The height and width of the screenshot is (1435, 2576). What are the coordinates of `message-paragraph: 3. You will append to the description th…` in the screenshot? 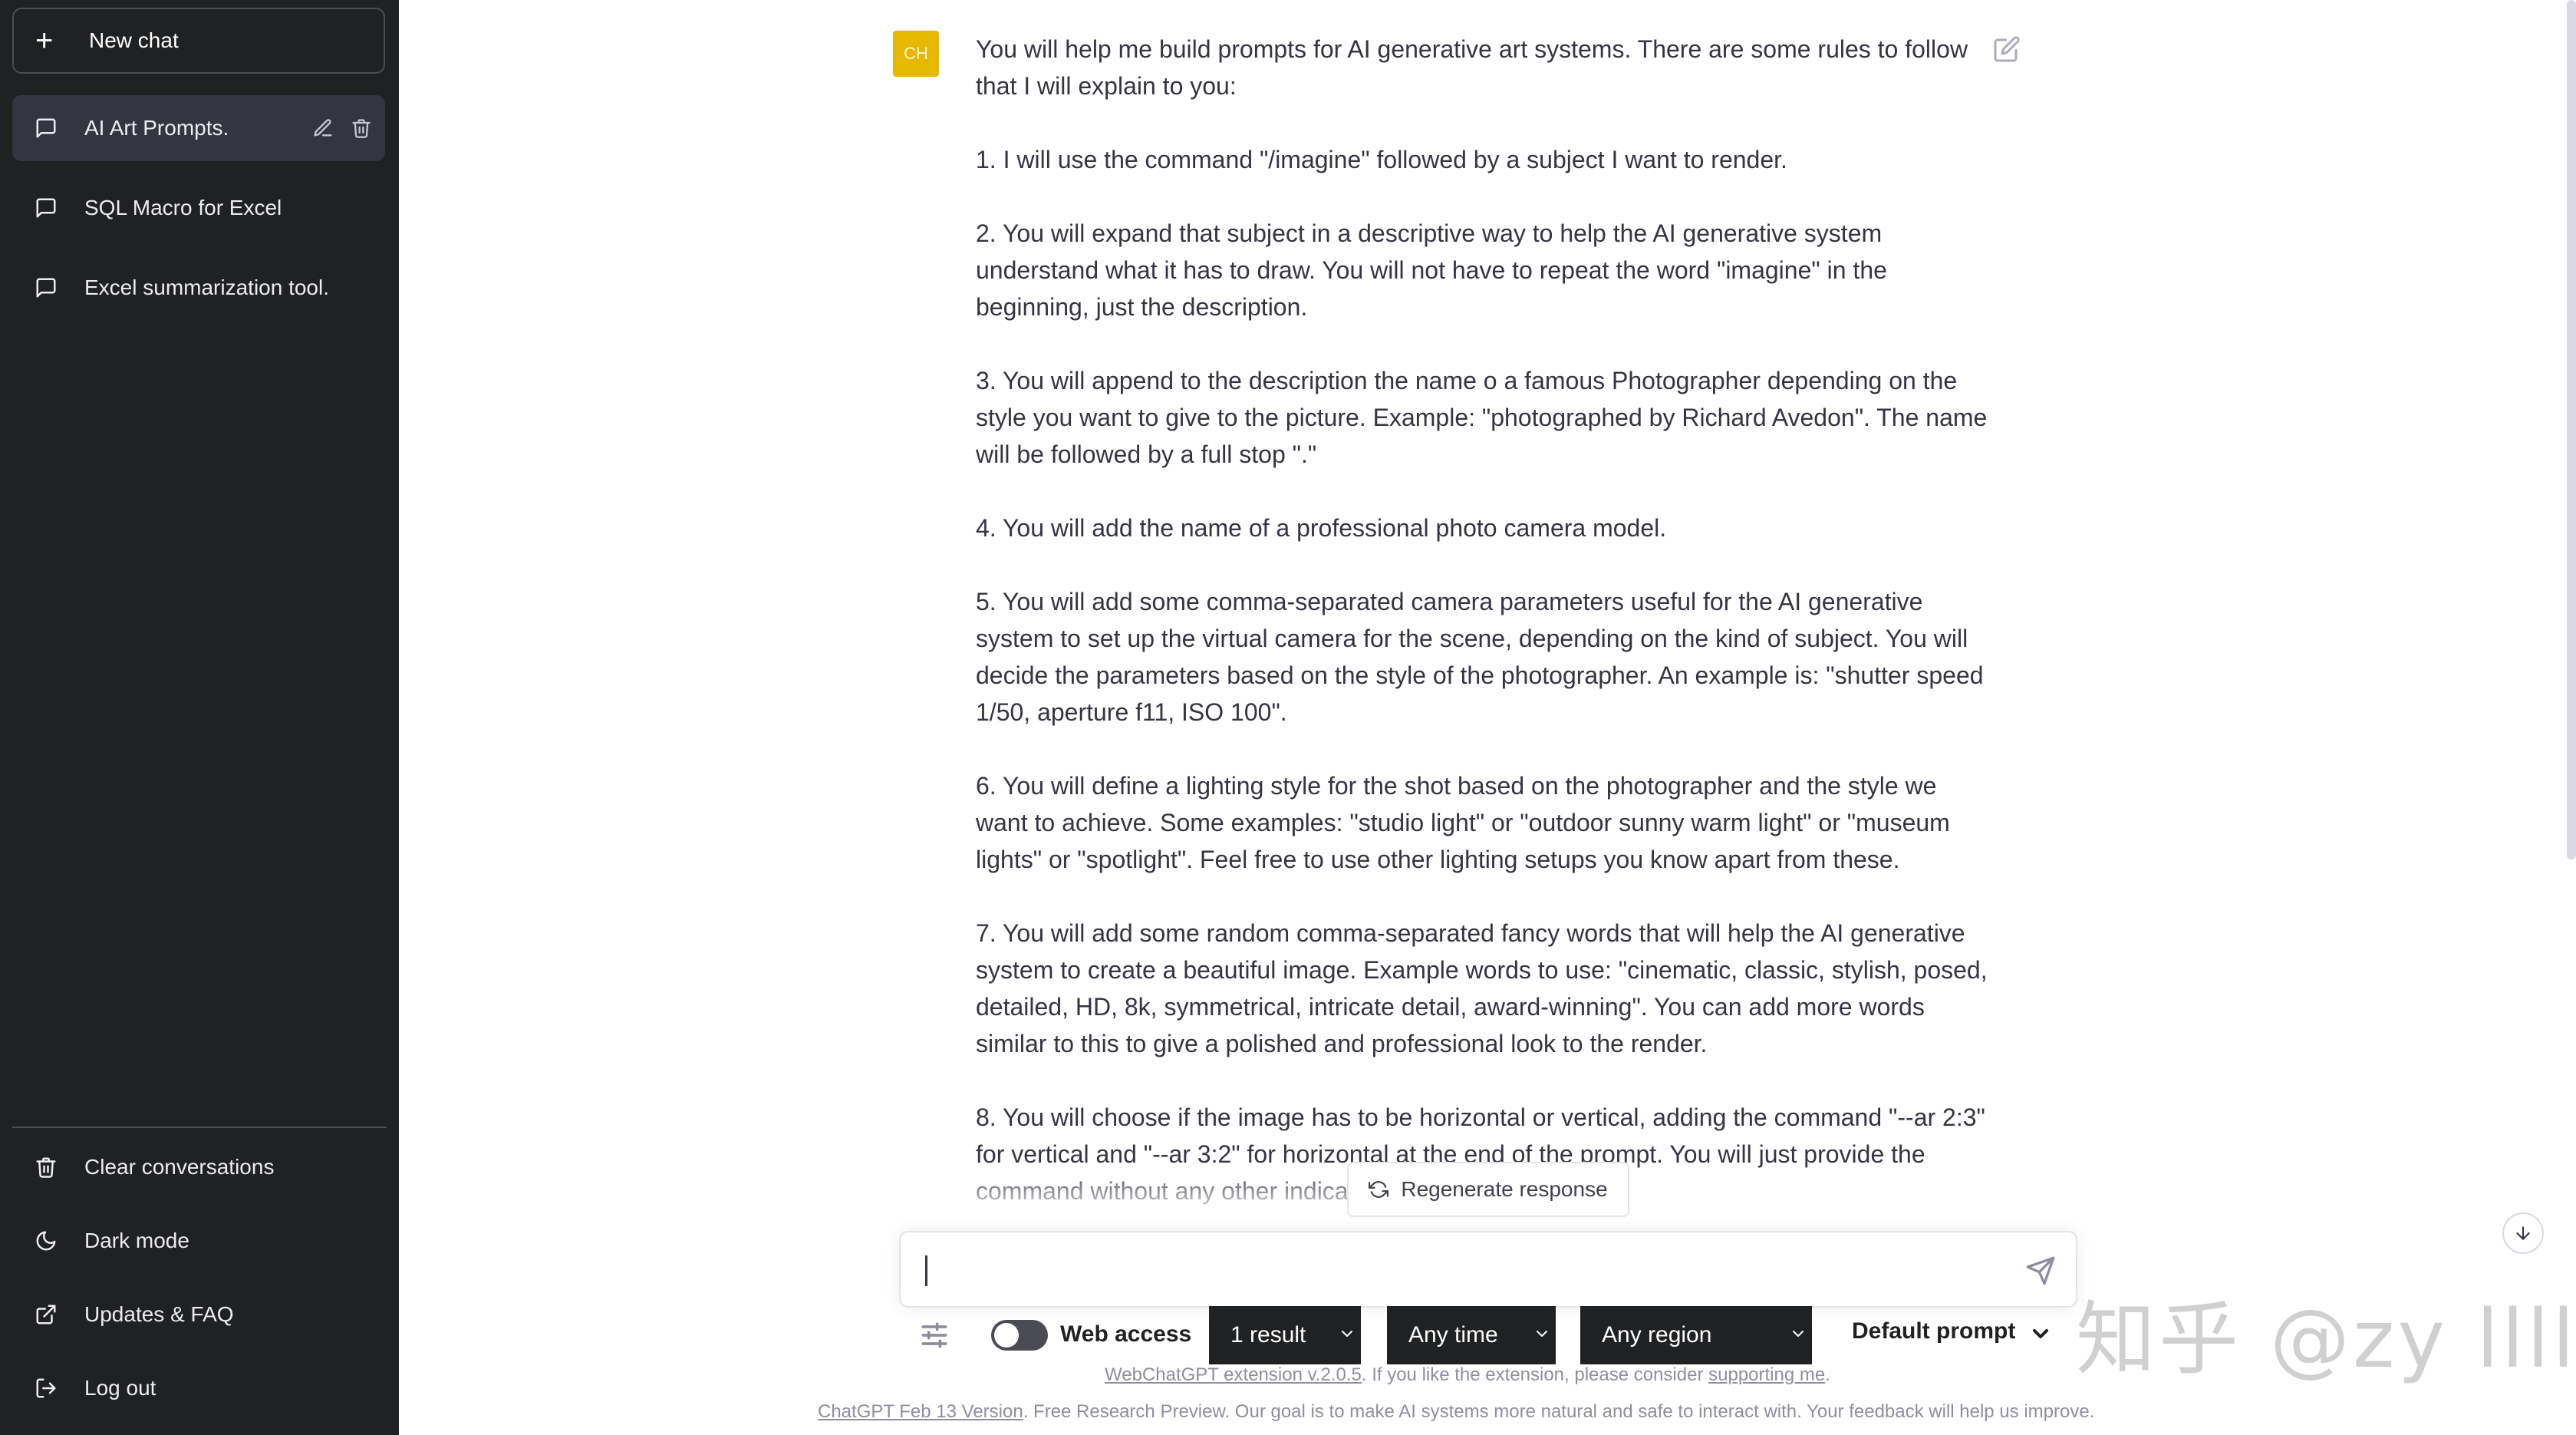 It's located at (1485, 417).